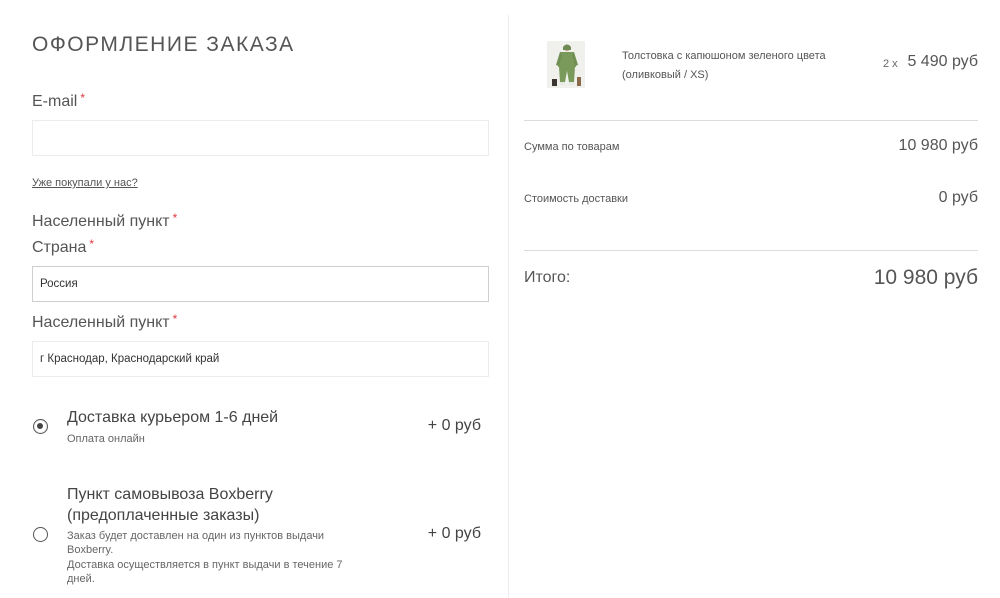 This screenshot has width=1000, height=598. Describe the element at coordinates (40, 426) in the screenshot. I see `radio-courier` at that location.